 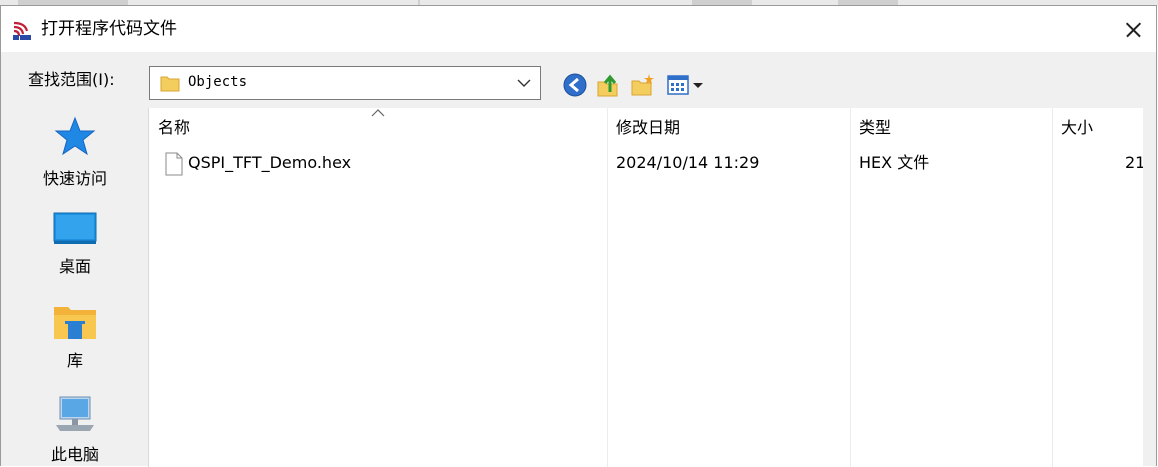 What do you see at coordinates (109, 29) in the screenshot?
I see `dialog-title: 打开程序代码文件` at bounding box center [109, 29].